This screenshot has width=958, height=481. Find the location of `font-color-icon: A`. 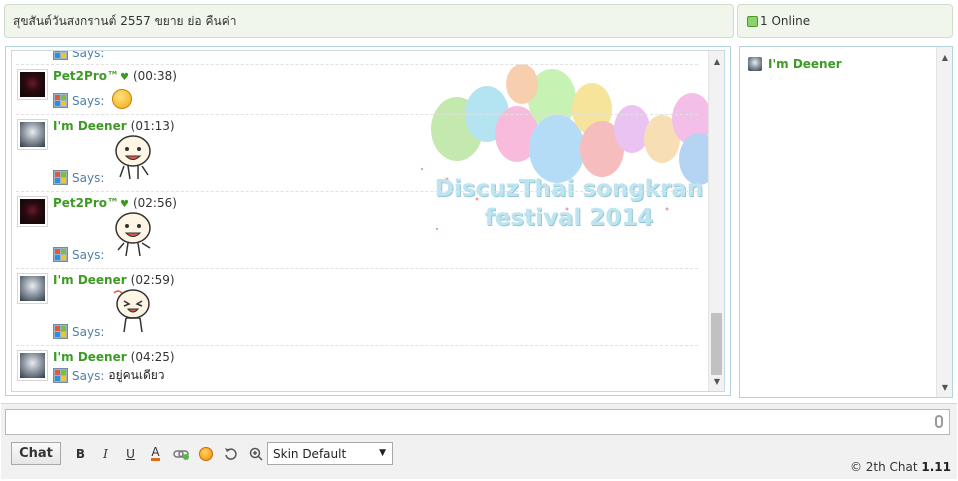

font-color-icon: A is located at coordinates (155, 453).